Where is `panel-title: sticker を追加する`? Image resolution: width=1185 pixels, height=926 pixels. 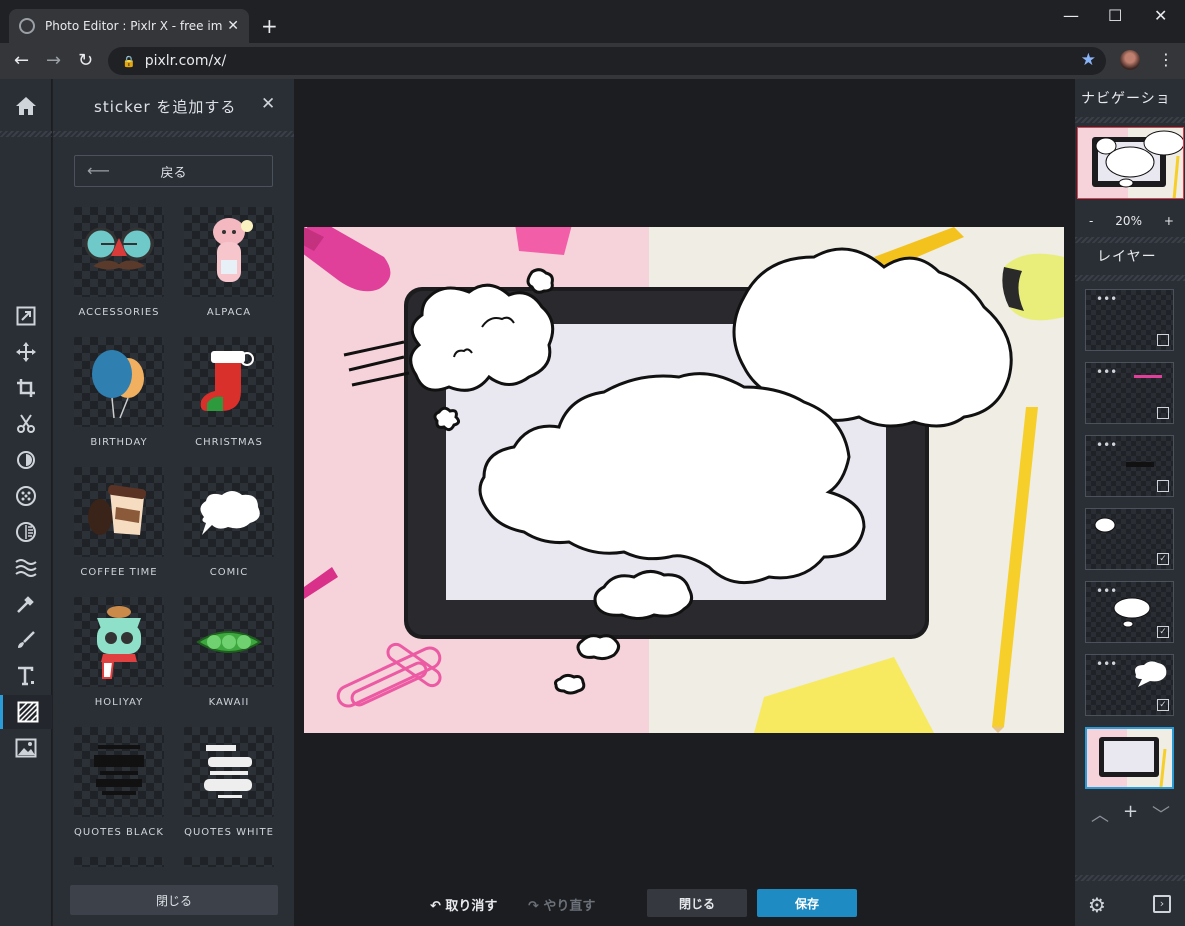
panel-title: sticker を追加する is located at coordinates (165, 107).